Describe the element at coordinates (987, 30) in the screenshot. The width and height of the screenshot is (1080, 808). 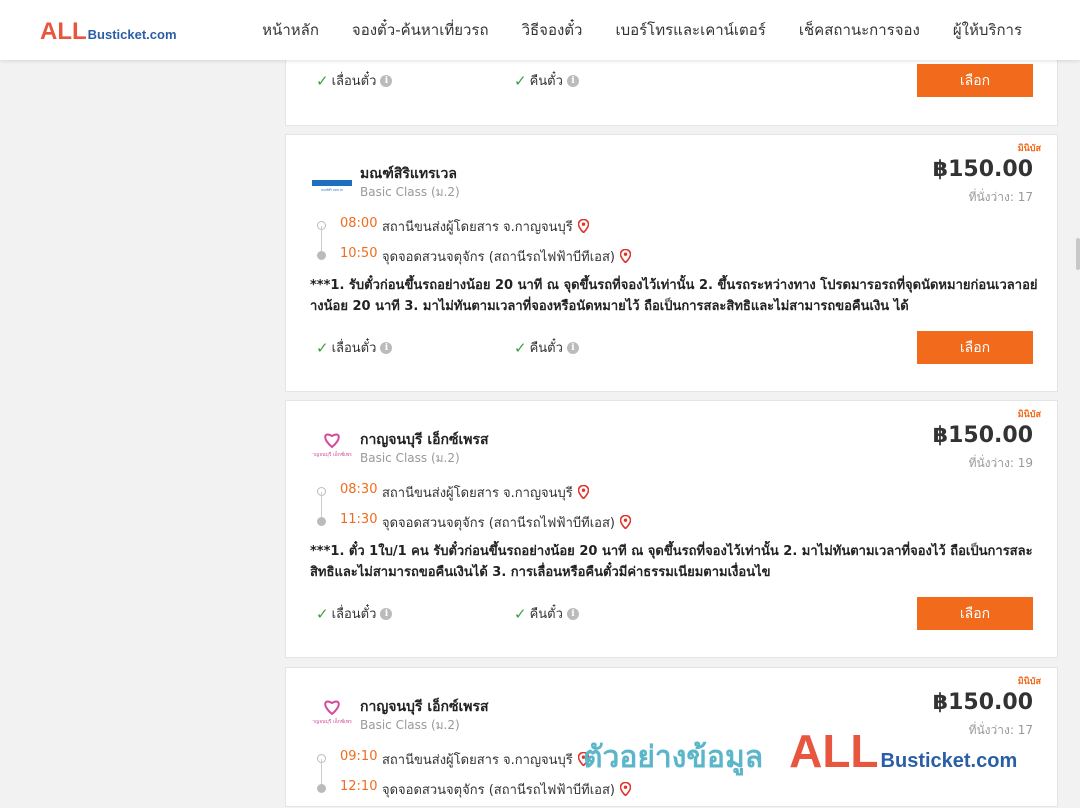
I see `nav-operators: ผู้ให้บริการ` at that location.